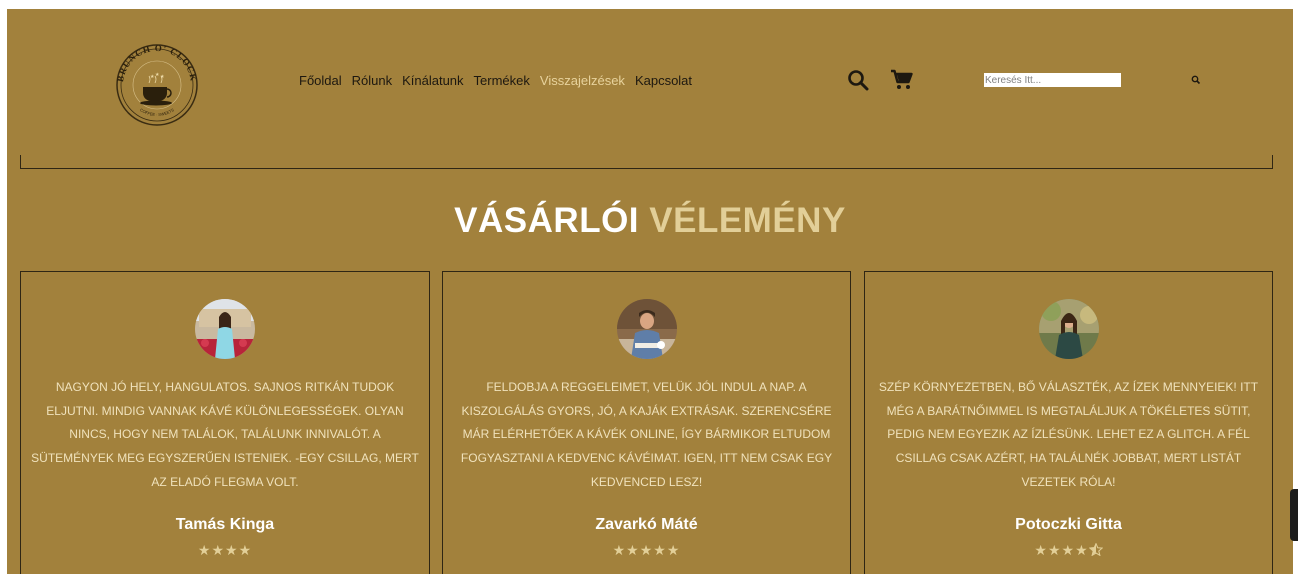 The height and width of the screenshot is (574, 1298). Describe the element at coordinates (646, 524) in the screenshot. I see `reviewer-name: Zavarkó Máté` at that location.